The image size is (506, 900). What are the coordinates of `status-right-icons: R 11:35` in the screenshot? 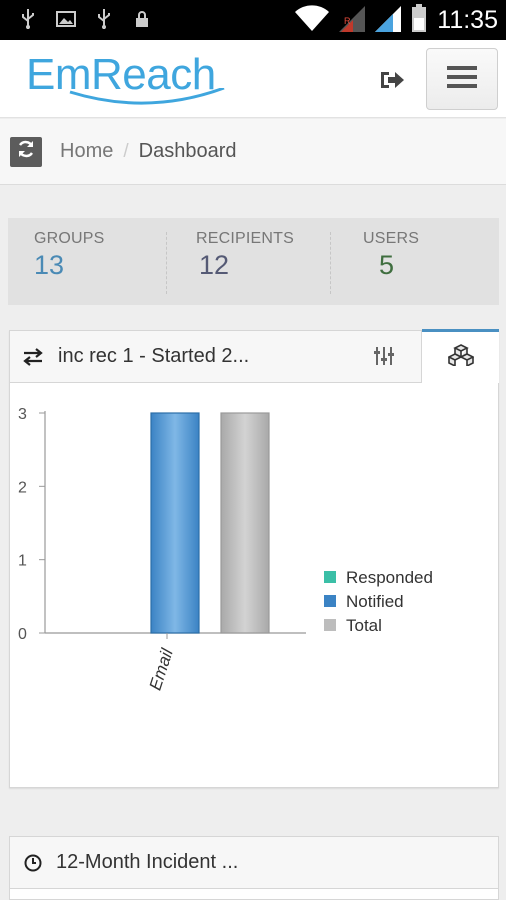 It's located at (396, 20).